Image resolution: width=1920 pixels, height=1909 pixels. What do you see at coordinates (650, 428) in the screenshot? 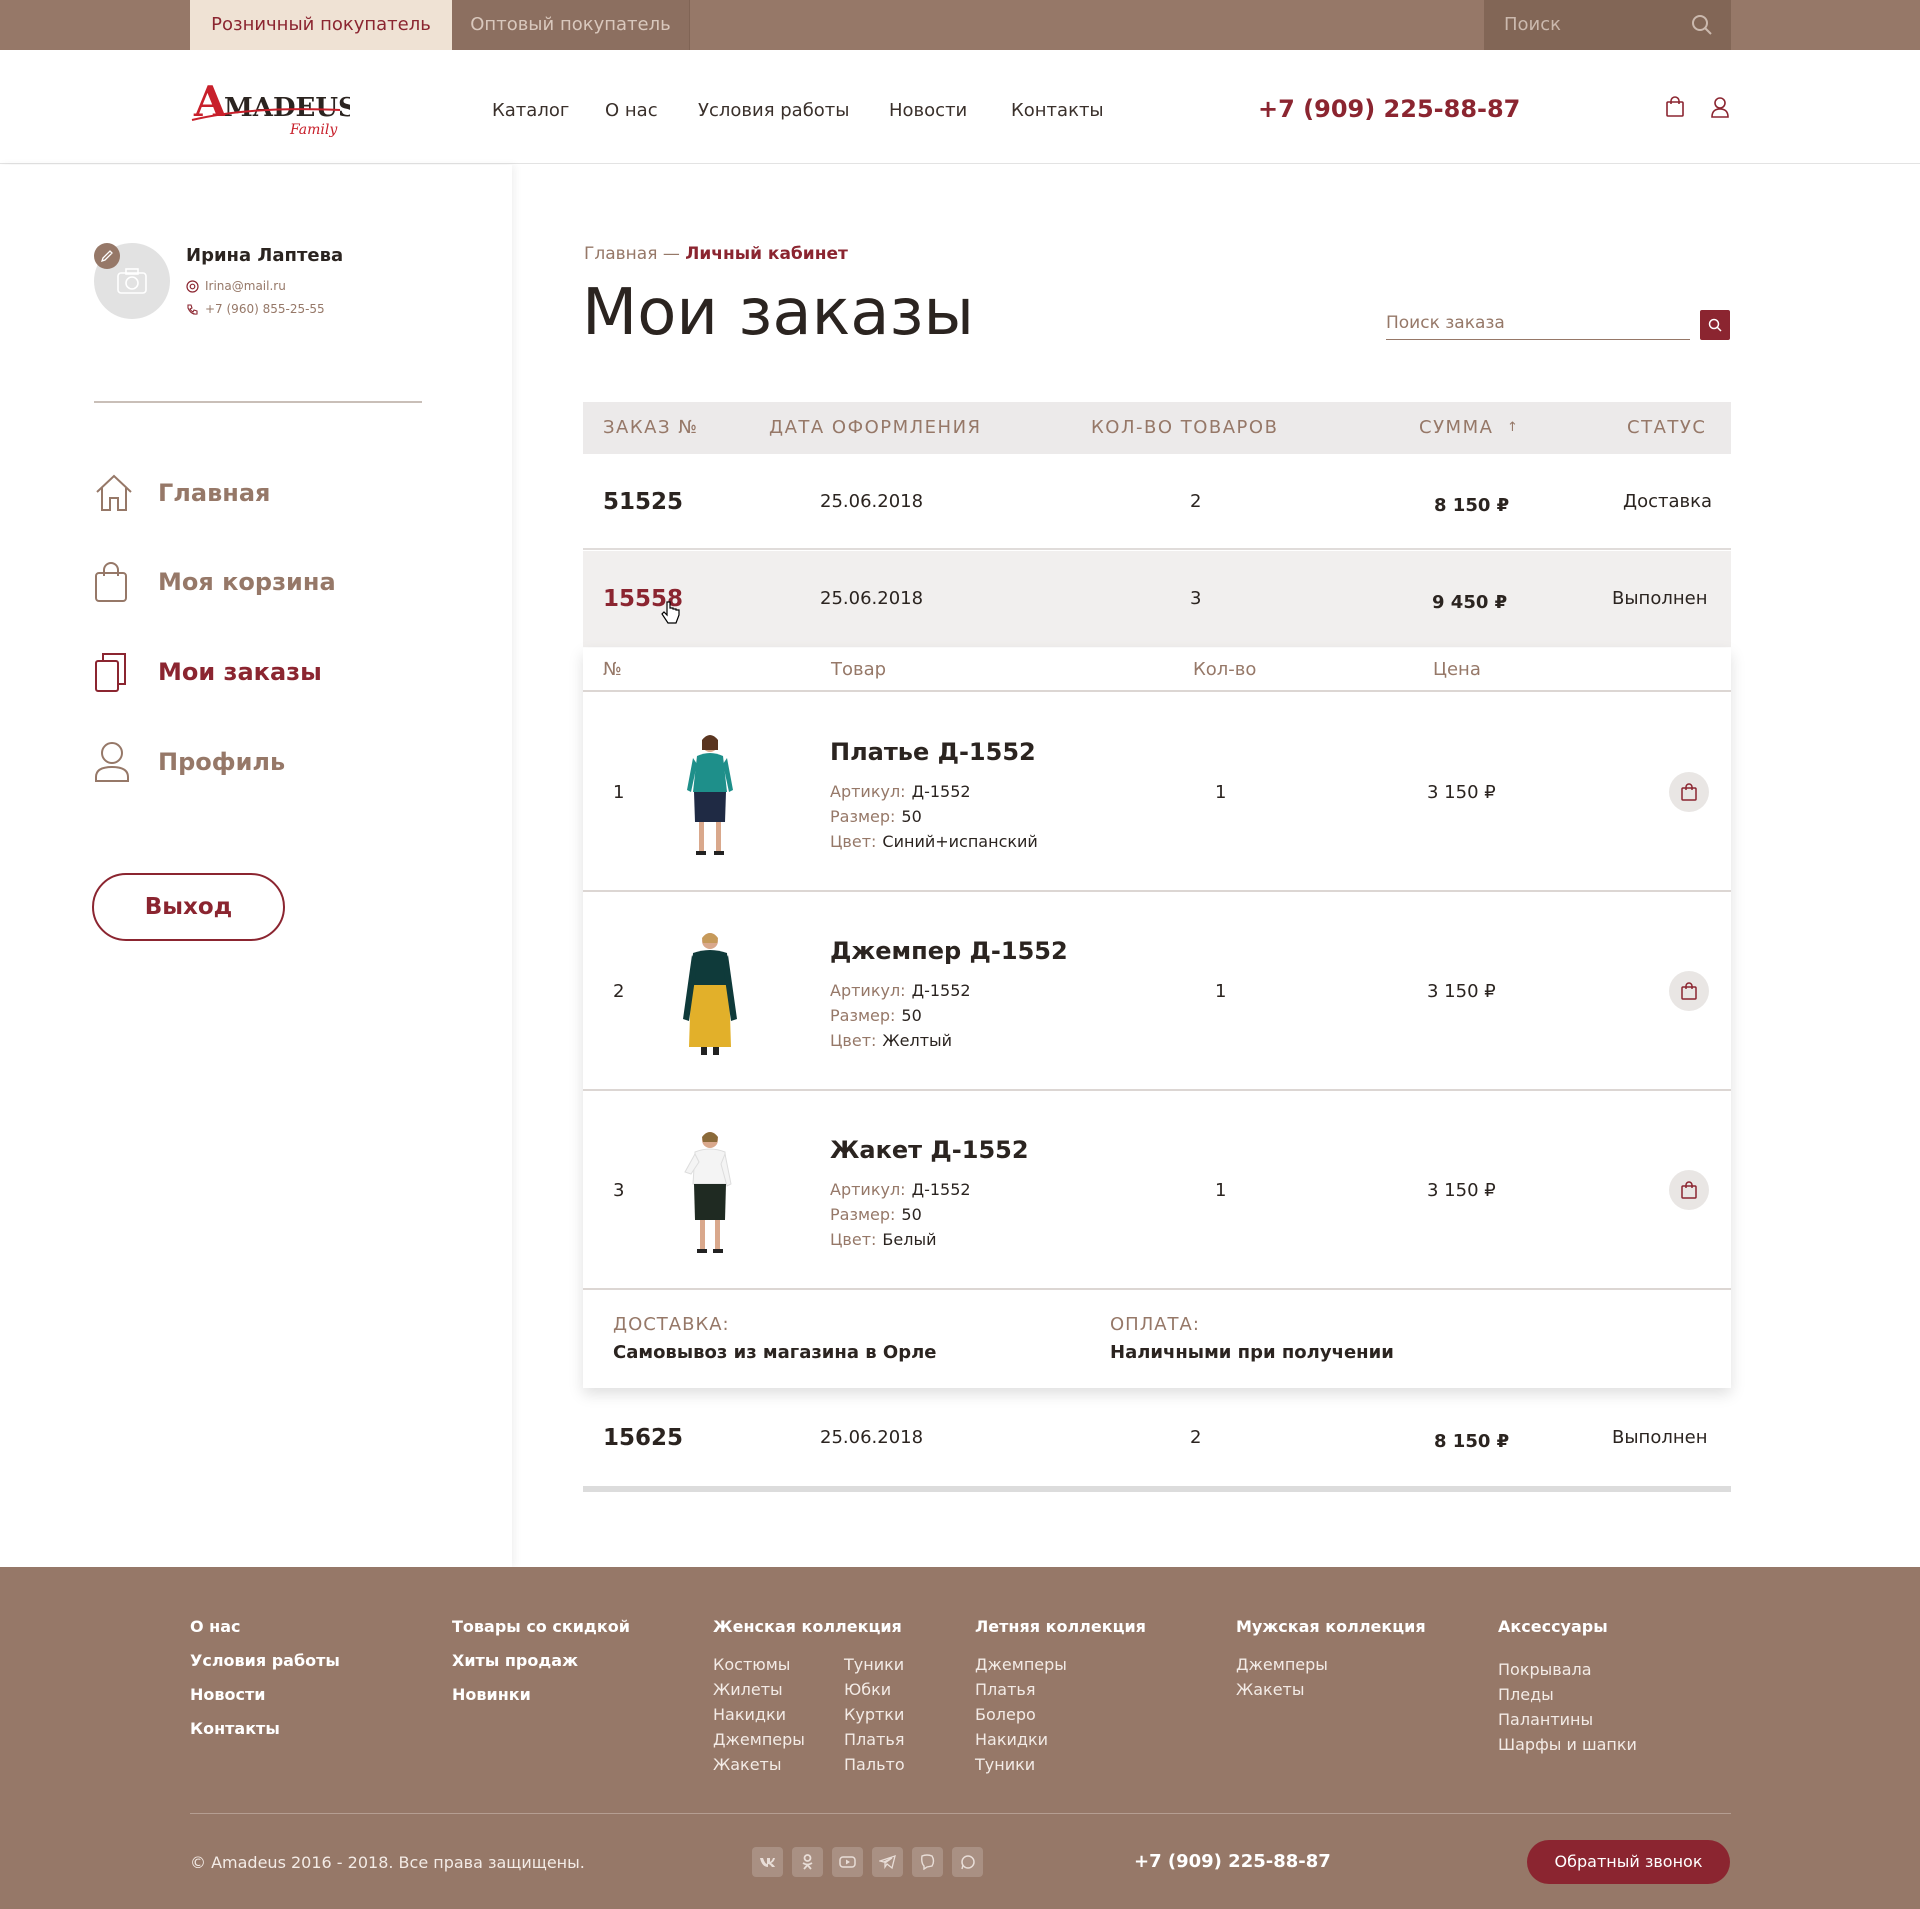
I see `col-order-no: ЗАКАЗ №` at bounding box center [650, 428].